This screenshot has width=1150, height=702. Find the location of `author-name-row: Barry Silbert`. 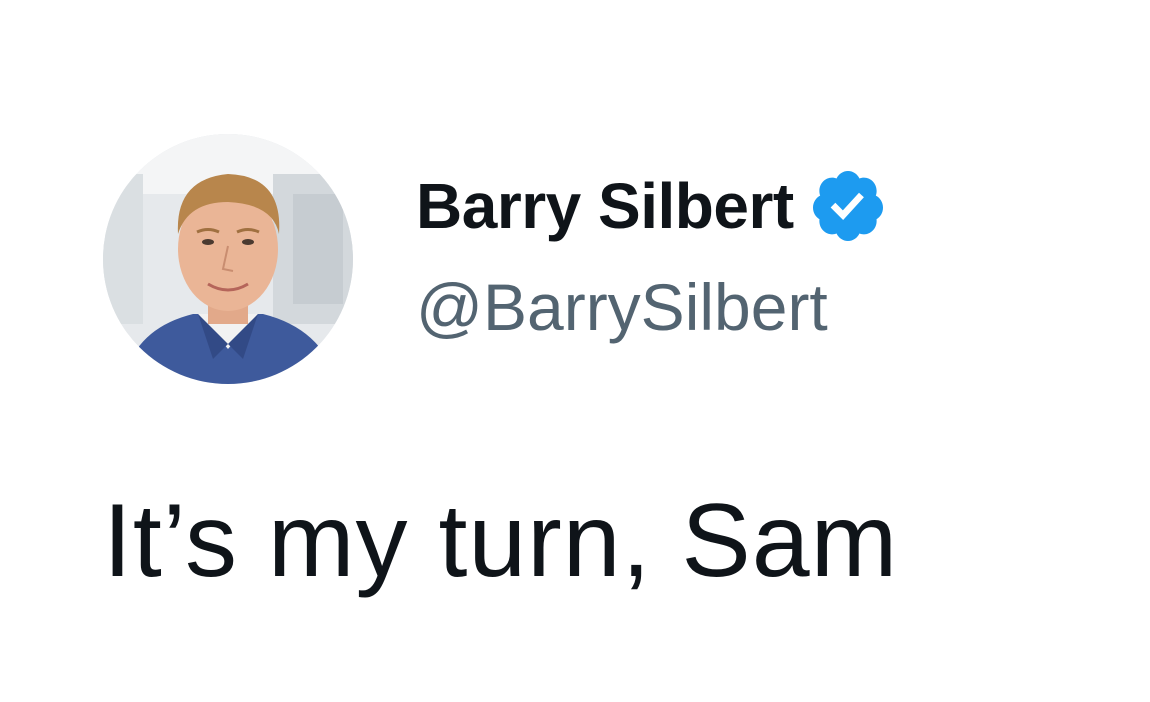

author-name-row: Barry Silbert is located at coordinates (652, 206).